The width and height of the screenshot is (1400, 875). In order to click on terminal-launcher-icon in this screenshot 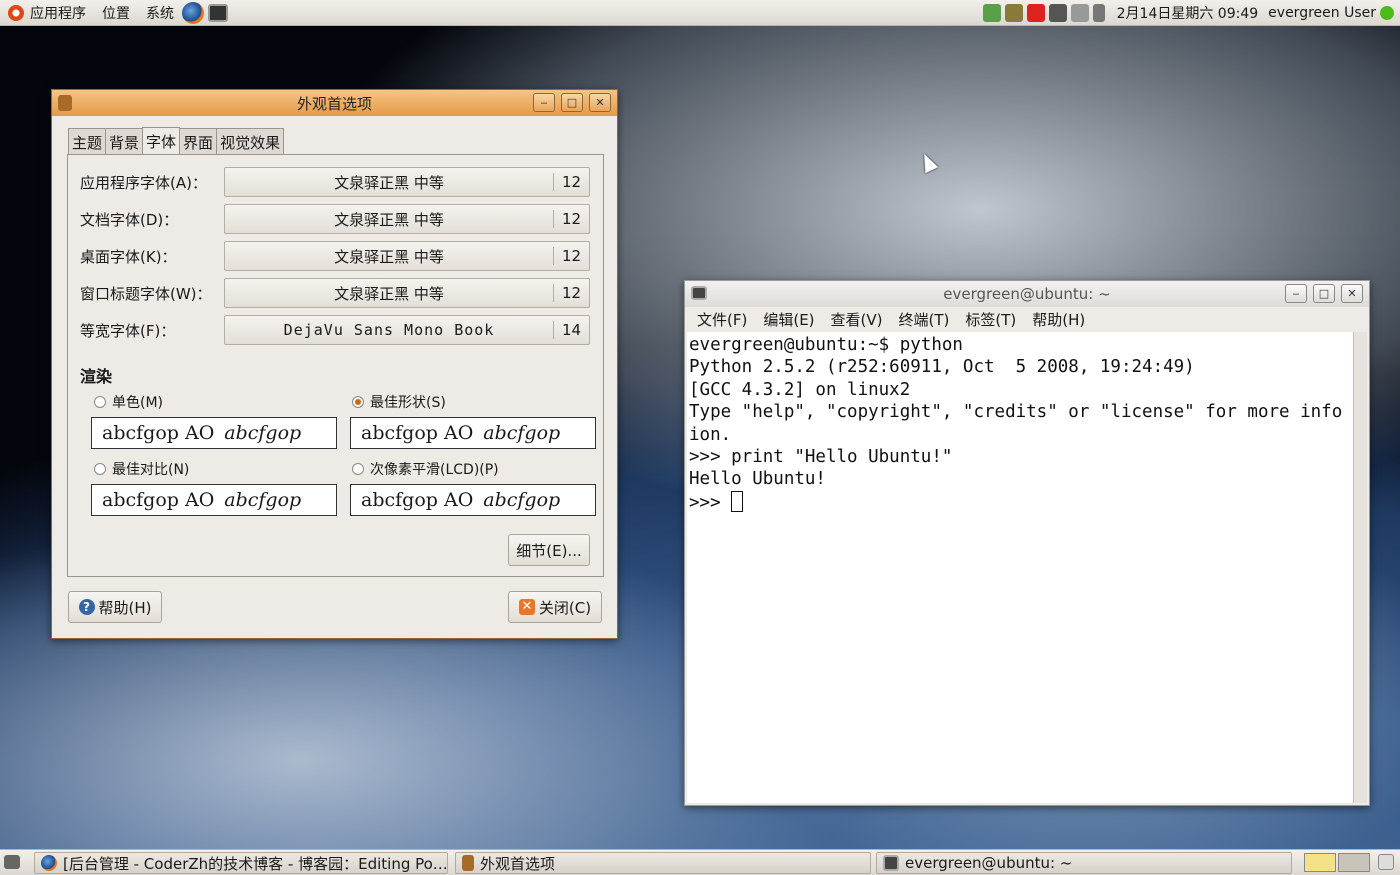, I will do `click(218, 12)`.